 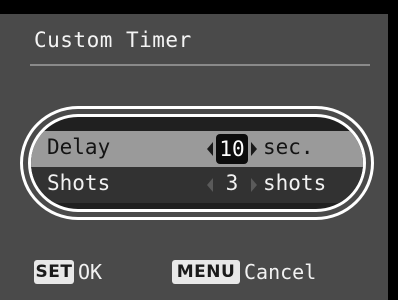 What do you see at coordinates (280, 272) in the screenshot?
I see `cancel-label: Cancel` at bounding box center [280, 272].